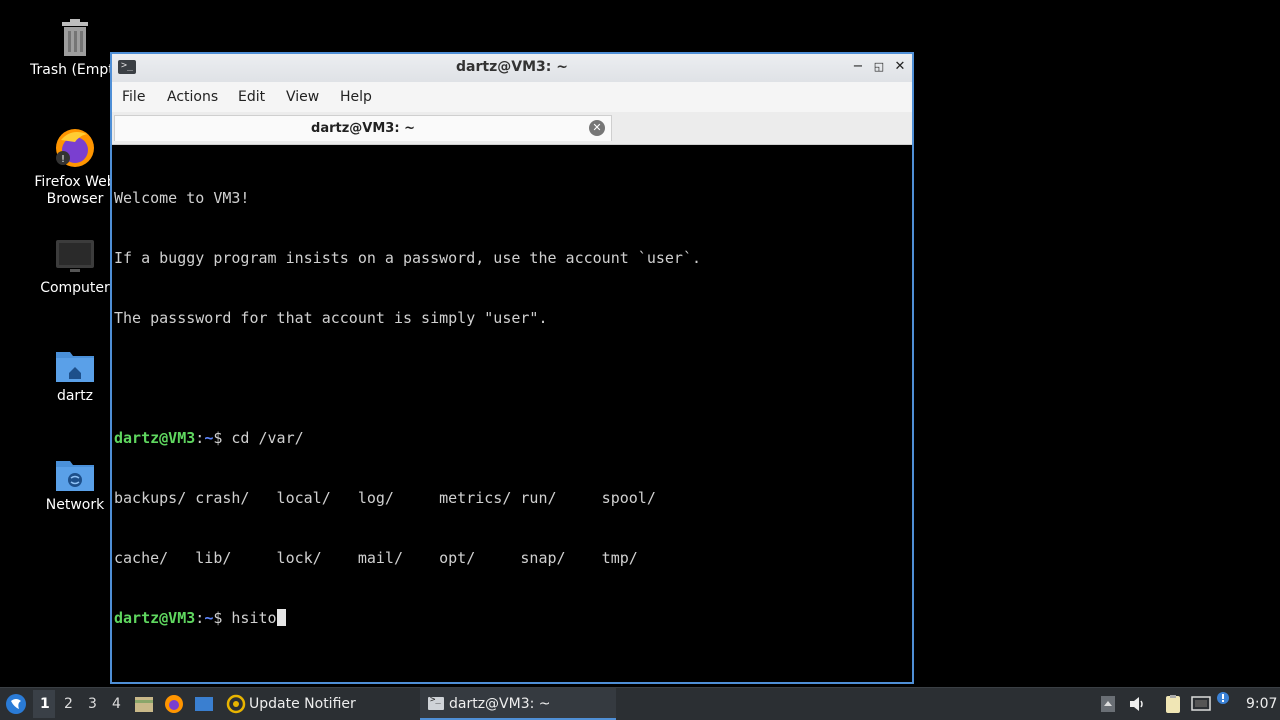  I want to click on desktop-launcher-icon, so click(204, 704).